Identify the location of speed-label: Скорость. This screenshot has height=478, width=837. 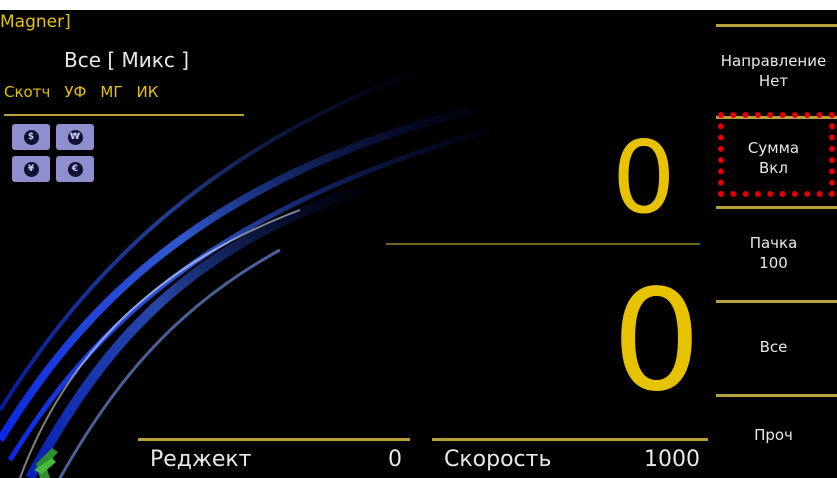
(498, 459).